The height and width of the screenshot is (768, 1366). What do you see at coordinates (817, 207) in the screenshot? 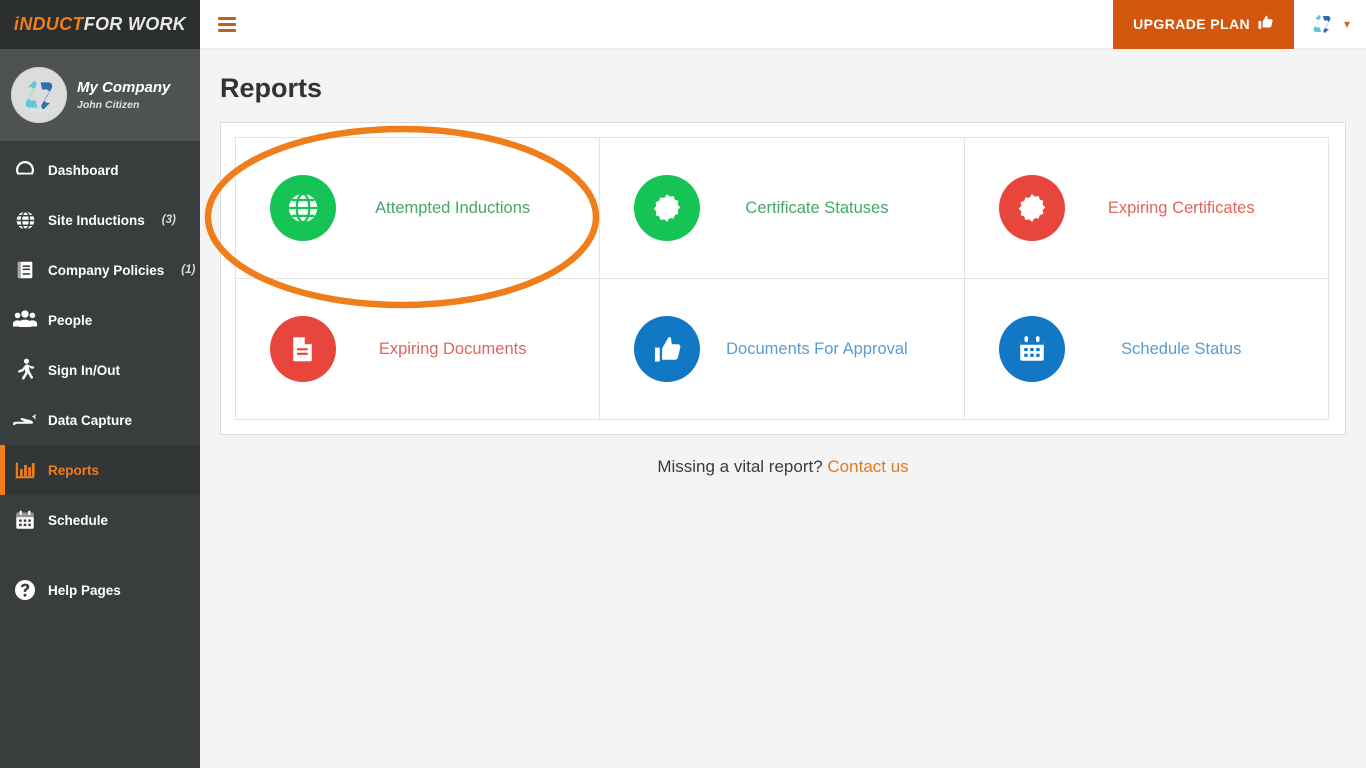
I see `report-card-label: Certificate Statuses` at bounding box center [817, 207].